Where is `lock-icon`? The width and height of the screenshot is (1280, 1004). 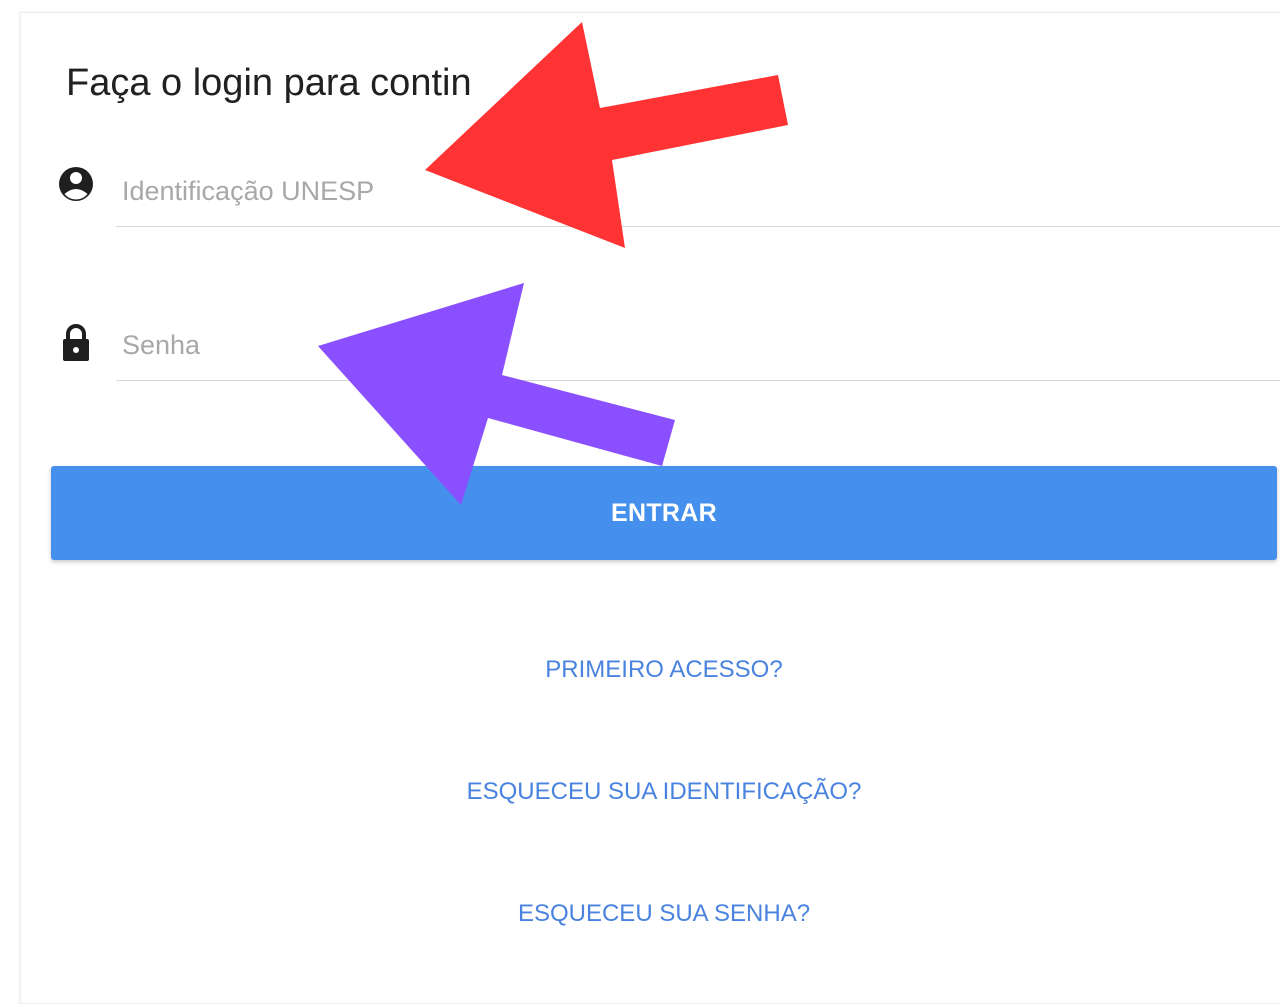
lock-icon is located at coordinates (78, 343).